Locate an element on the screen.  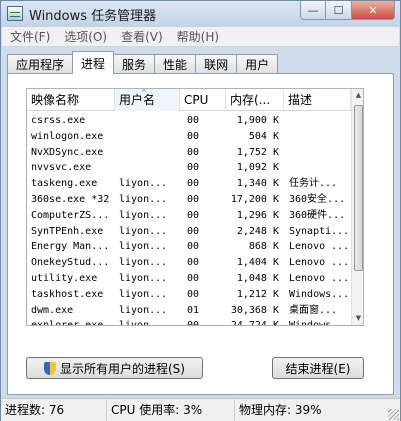
status-cpu-usage: CPU 使用率: 3% is located at coordinates (171, 410).